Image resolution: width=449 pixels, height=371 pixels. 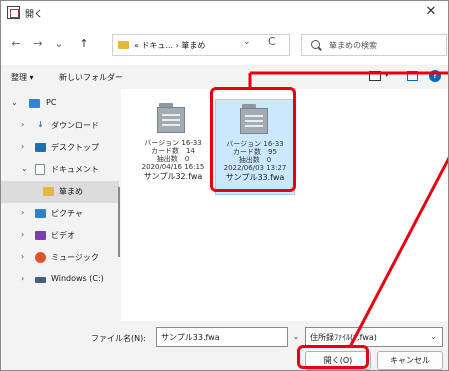 What do you see at coordinates (91, 77) in the screenshot?
I see `new-folder-button: 新しいフォルダー` at bounding box center [91, 77].